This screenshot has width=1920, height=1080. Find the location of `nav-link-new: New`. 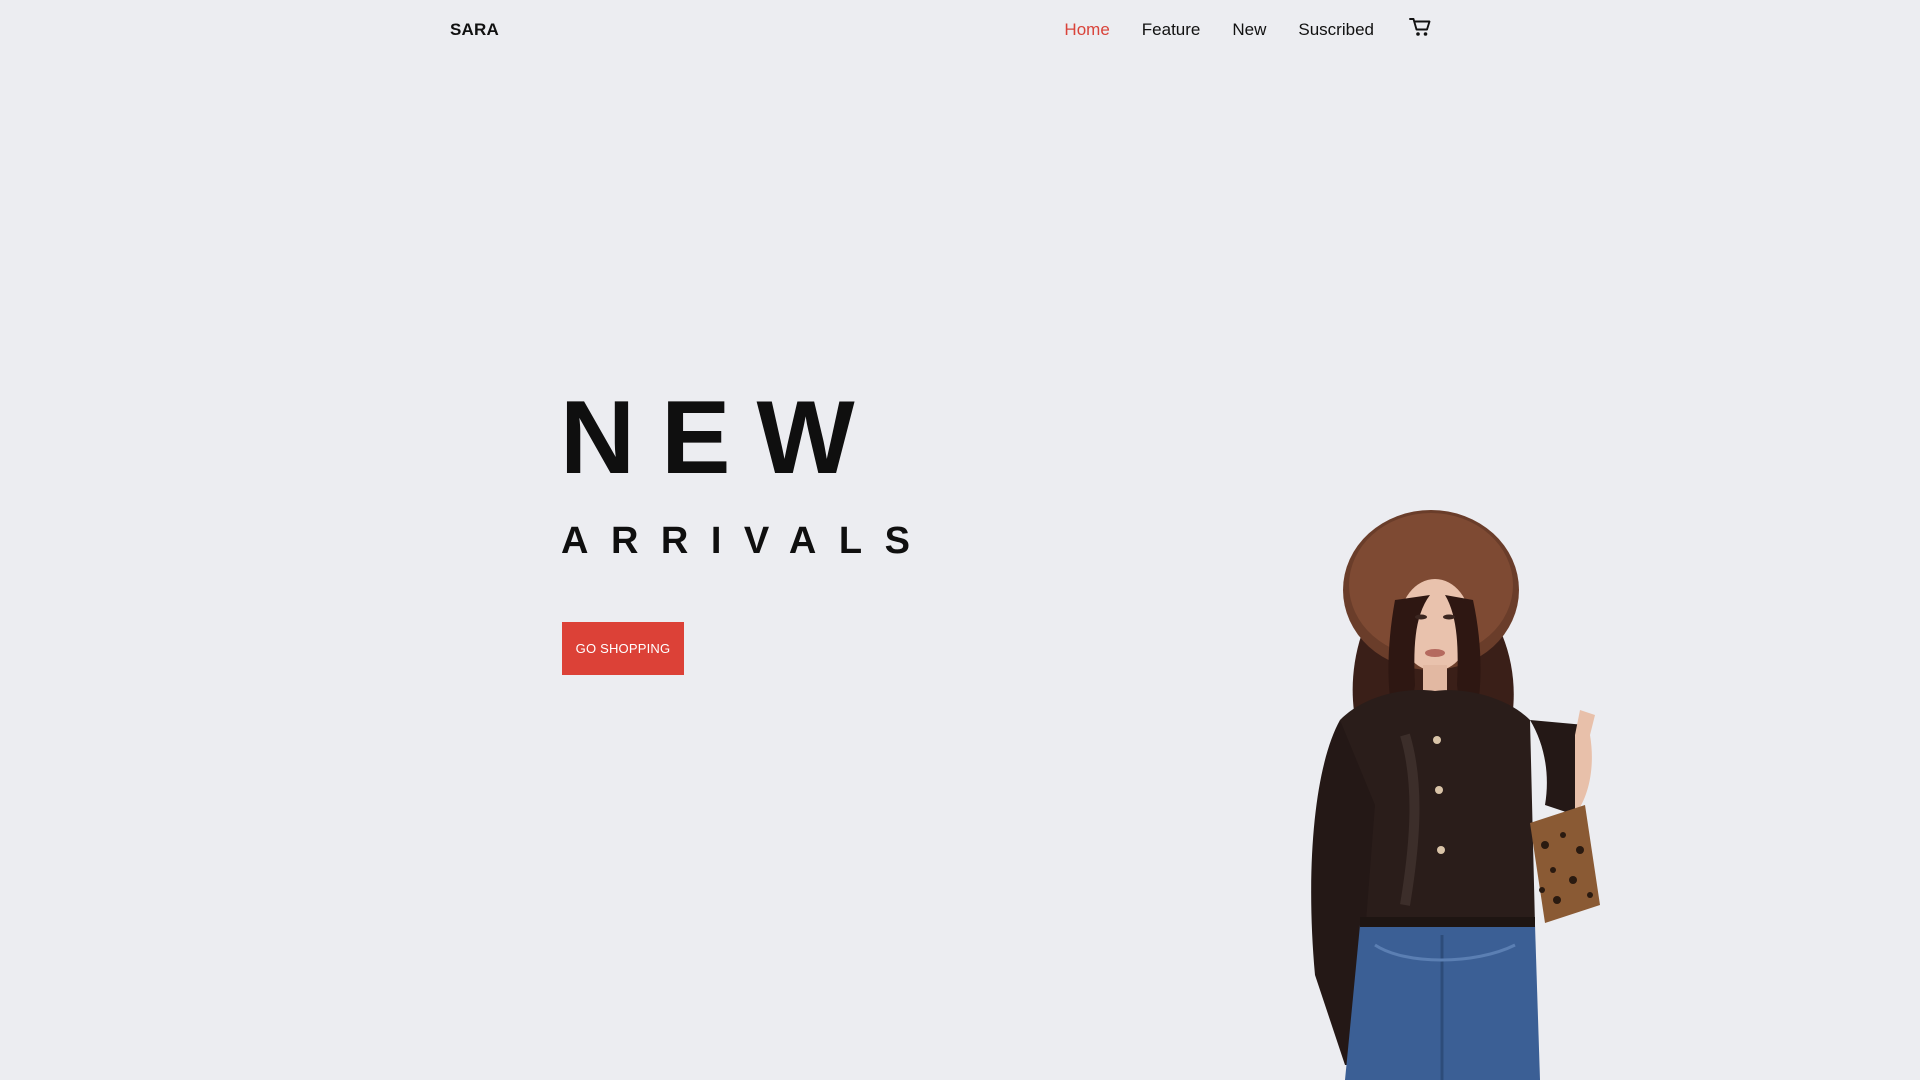

nav-link-new: New is located at coordinates (1249, 30).